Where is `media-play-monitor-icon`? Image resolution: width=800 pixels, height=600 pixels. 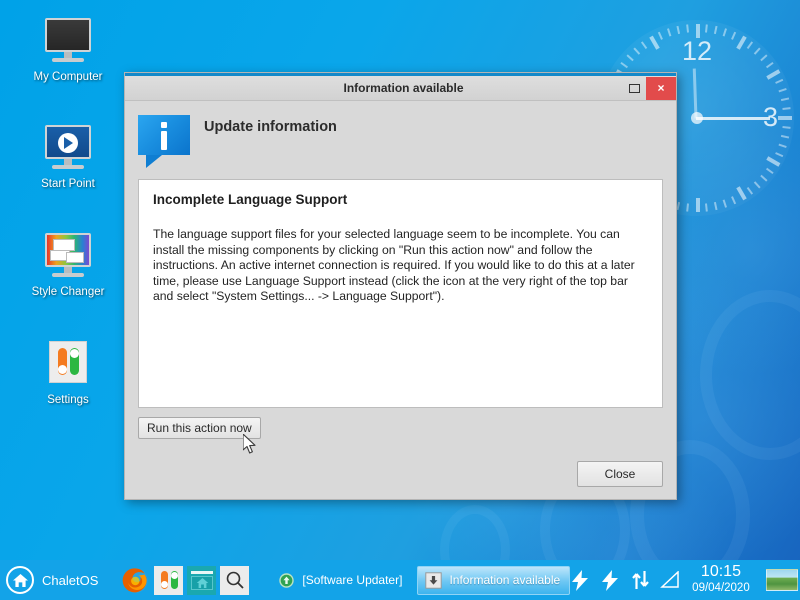 media-play-monitor-icon is located at coordinates (68, 149).